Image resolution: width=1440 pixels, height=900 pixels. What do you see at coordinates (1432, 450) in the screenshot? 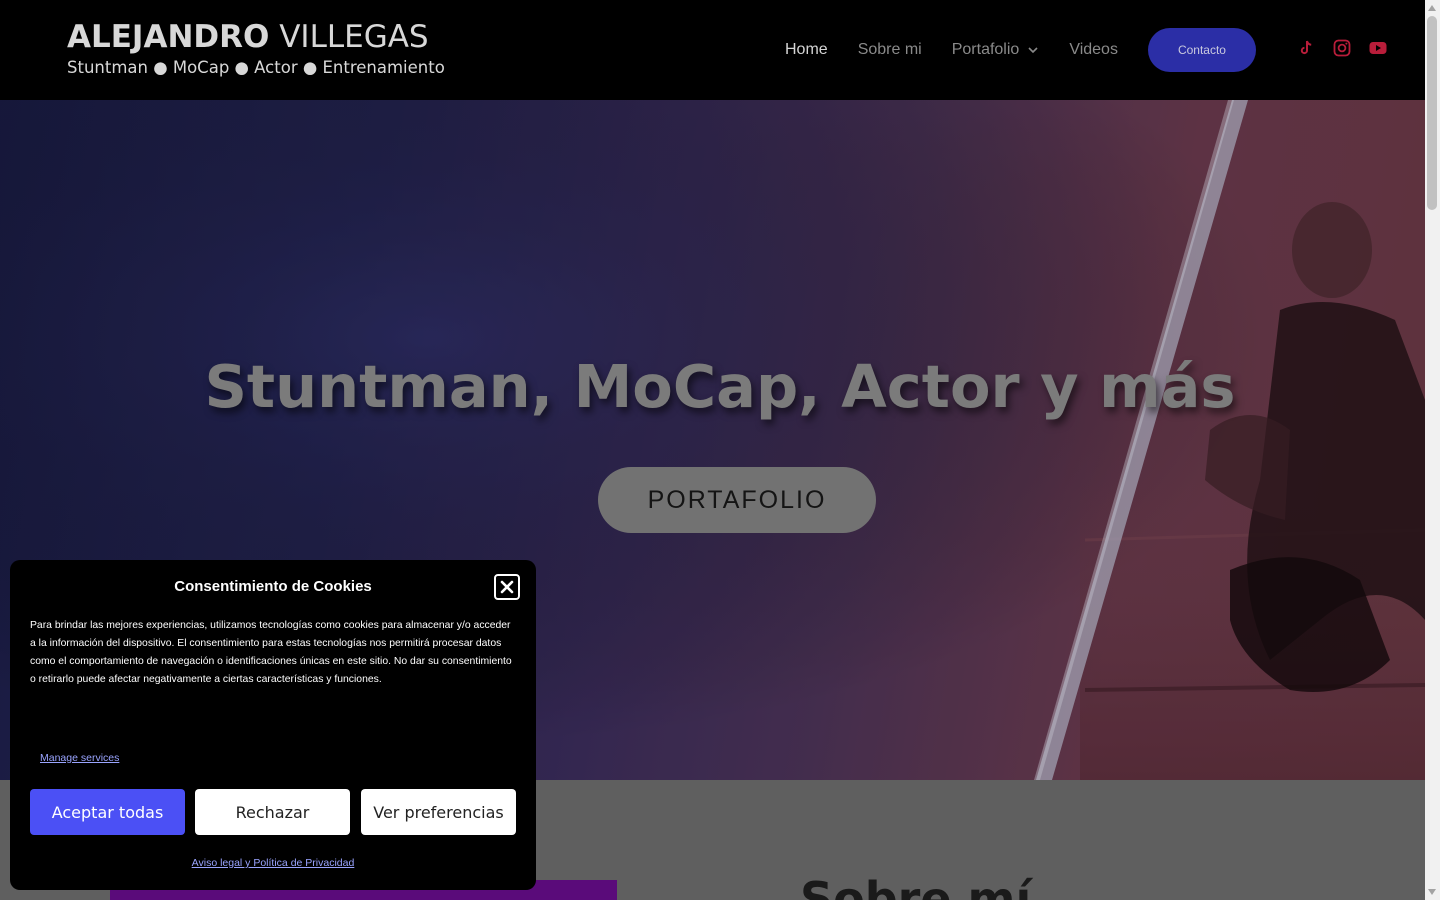
I see `page-scrollbar` at bounding box center [1432, 450].